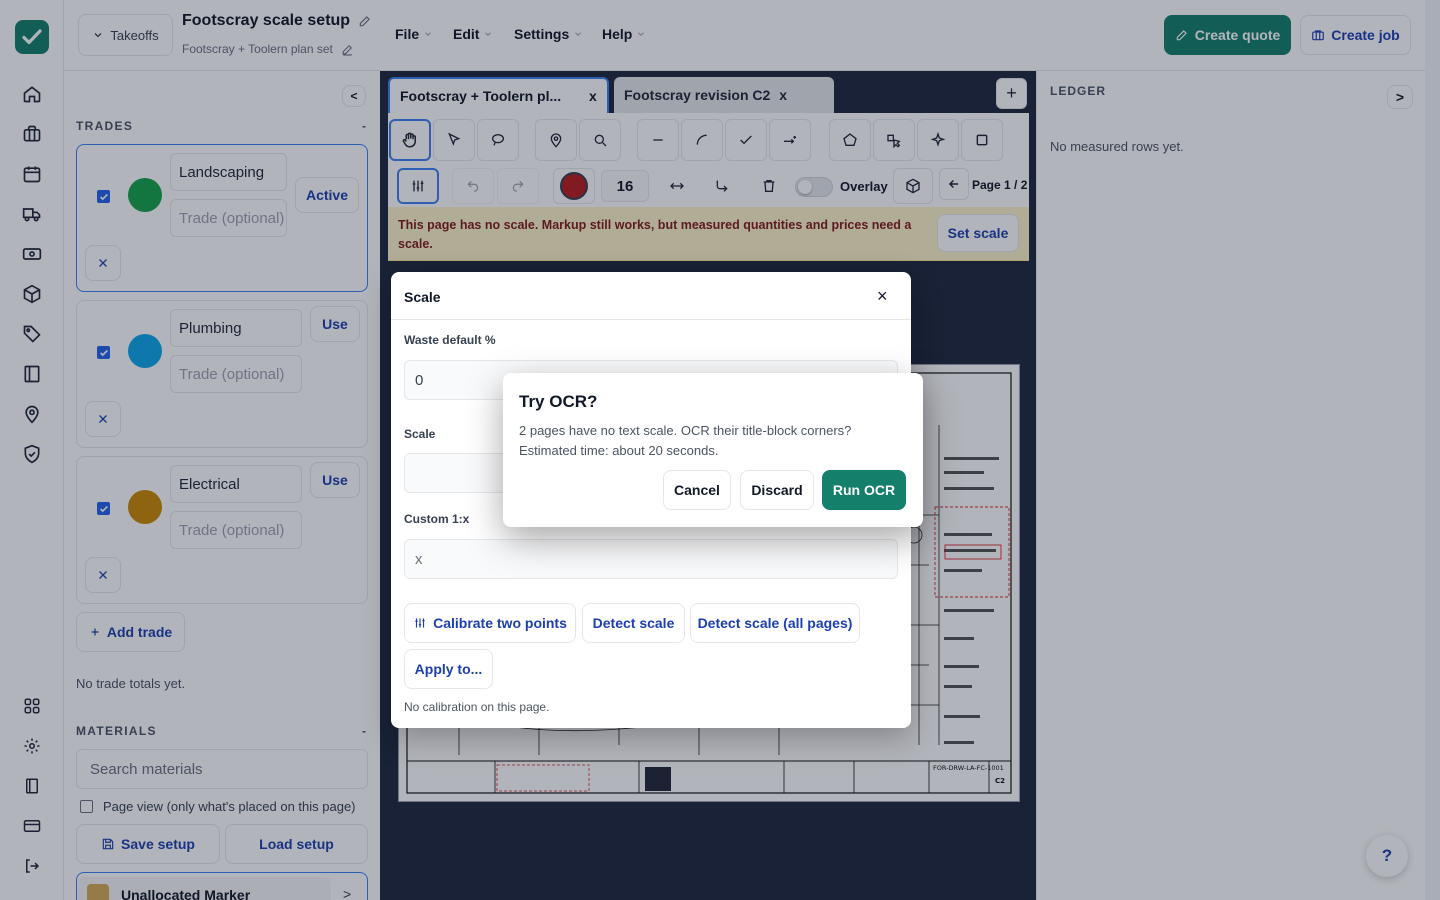 Image resolution: width=1440 pixels, height=900 pixels. Describe the element at coordinates (651, 319) in the screenshot. I see `modal-divider` at that location.